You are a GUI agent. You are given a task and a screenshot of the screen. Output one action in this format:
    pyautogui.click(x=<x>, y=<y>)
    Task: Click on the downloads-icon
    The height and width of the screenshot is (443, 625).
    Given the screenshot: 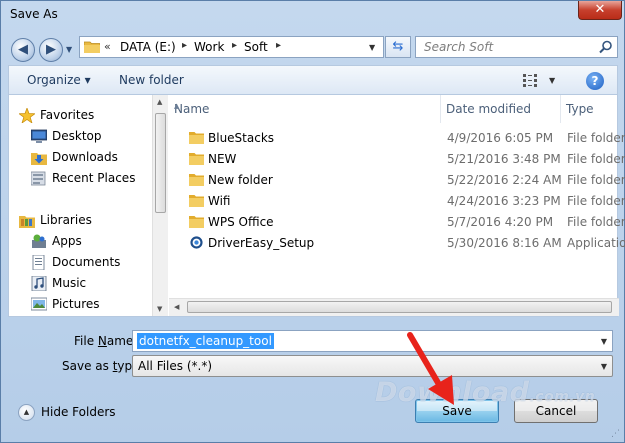 What is the action you would take?
    pyautogui.click(x=39, y=159)
    